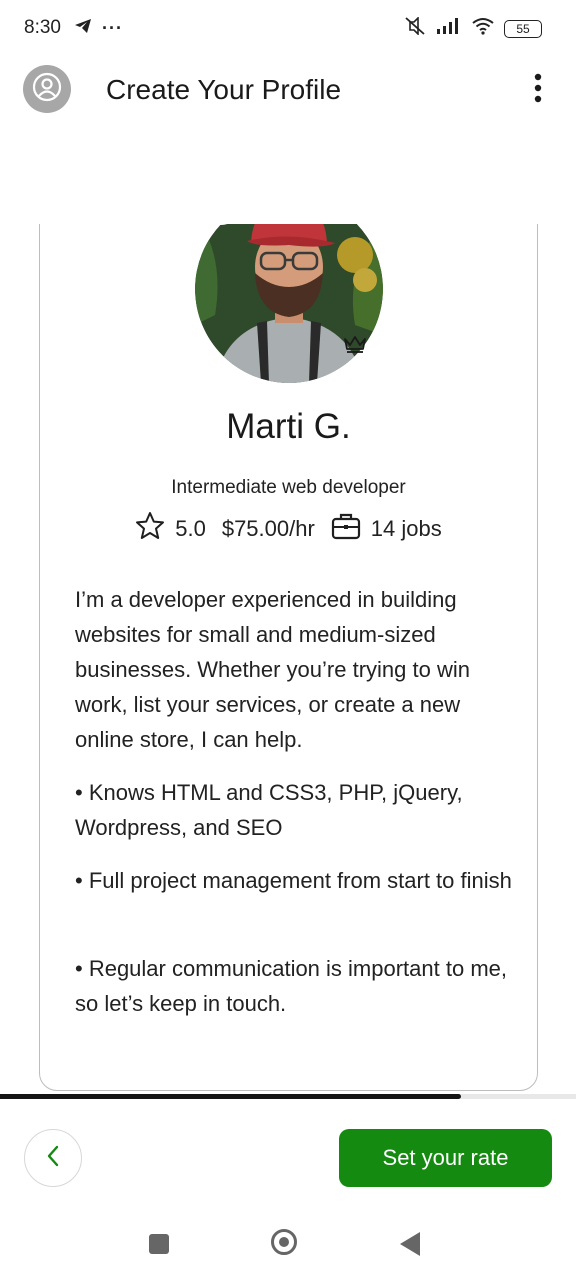  What do you see at coordinates (230, 1096) in the screenshot?
I see `onboarding-progress-fill` at bounding box center [230, 1096].